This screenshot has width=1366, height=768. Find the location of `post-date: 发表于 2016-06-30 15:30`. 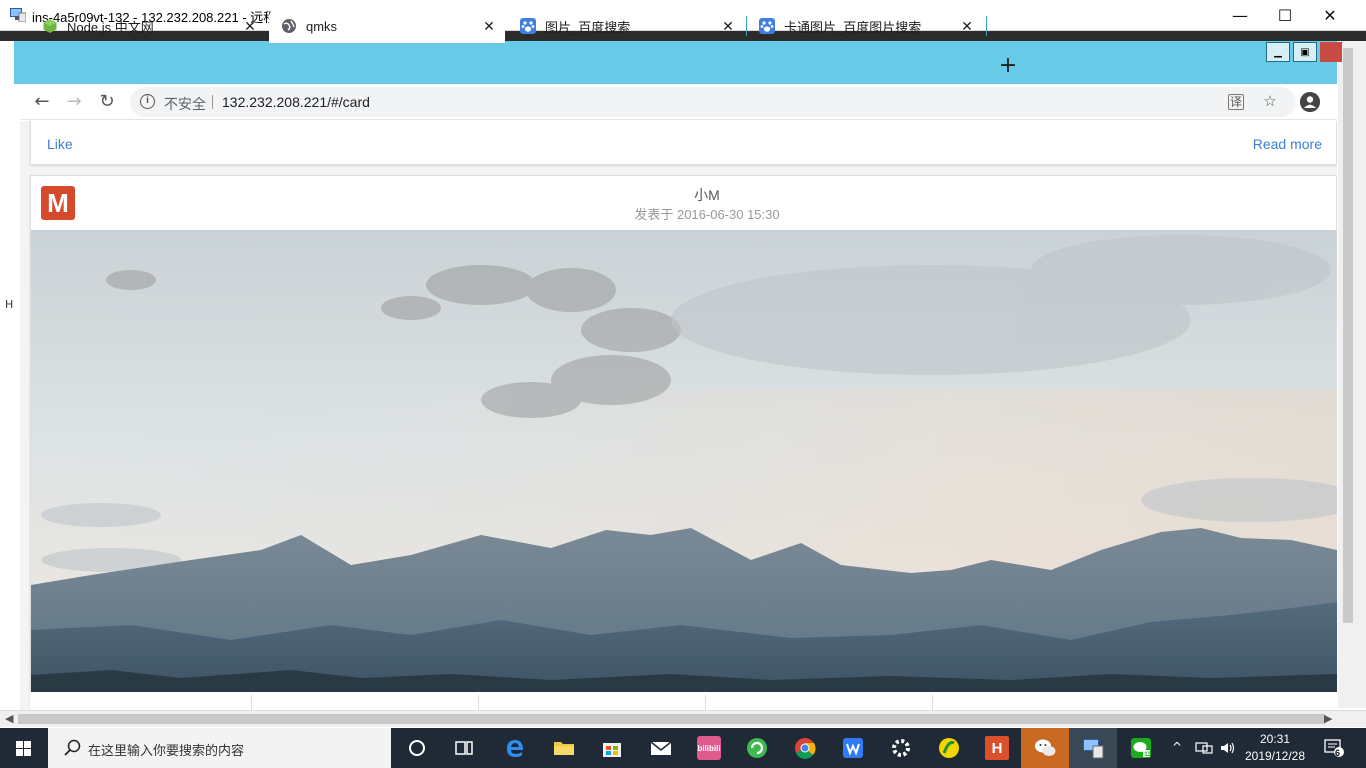

post-date: 发表于 2016-06-30 15:30 is located at coordinates (707, 214).